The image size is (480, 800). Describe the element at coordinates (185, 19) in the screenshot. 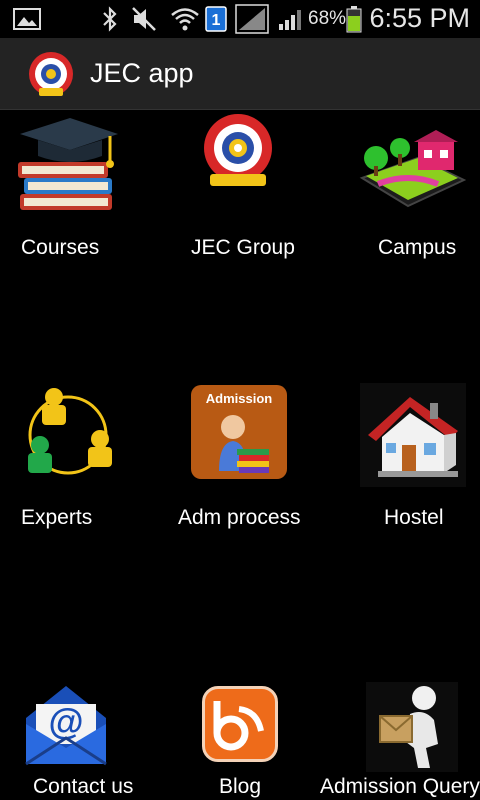

I see `wifi-icon` at that location.